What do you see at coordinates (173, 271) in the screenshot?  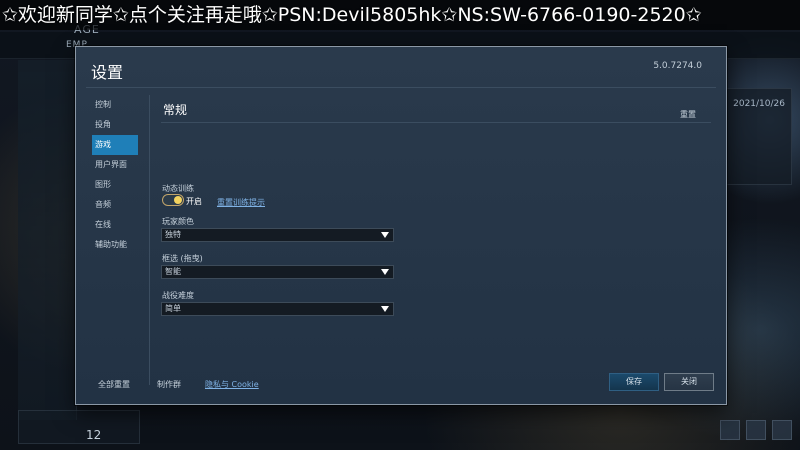 I see `frame-select-value: 智能` at bounding box center [173, 271].